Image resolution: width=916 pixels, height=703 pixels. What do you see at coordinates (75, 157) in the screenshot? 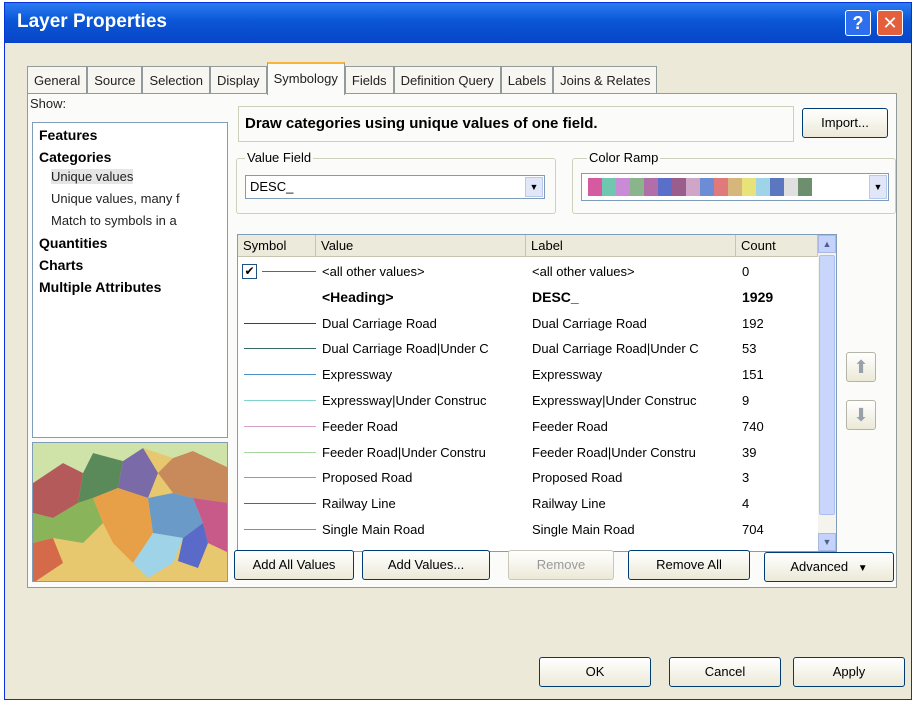
I see `show-tree-item: Categories` at bounding box center [75, 157].